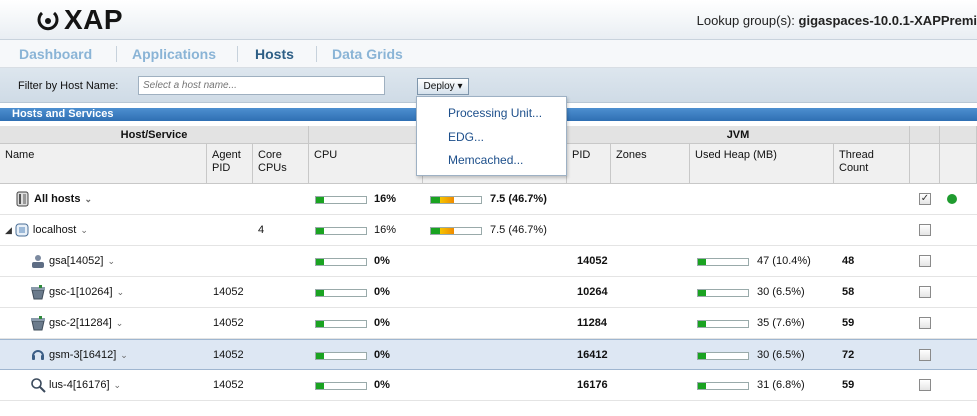 The width and height of the screenshot is (977, 416). What do you see at coordinates (274, 54) in the screenshot?
I see `tab-hosts: Hosts` at bounding box center [274, 54].